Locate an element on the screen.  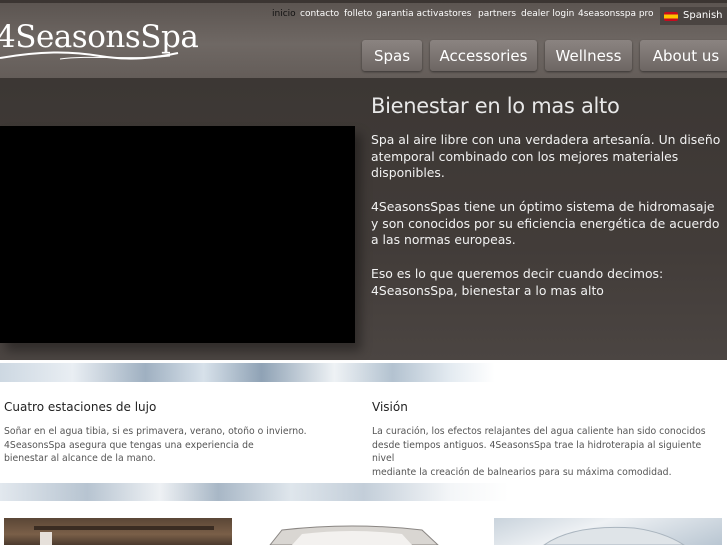
nav-spas-button: Spas is located at coordinates (392, 55).